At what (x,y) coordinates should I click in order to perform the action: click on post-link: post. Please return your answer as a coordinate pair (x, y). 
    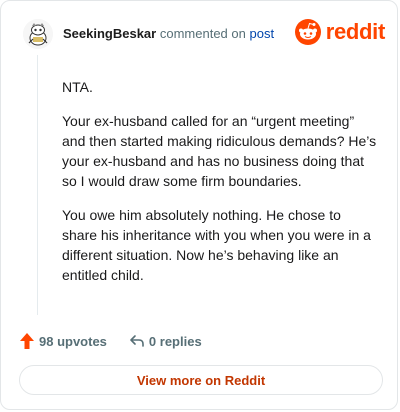
    Looking at the image, I should click on (261, 33).